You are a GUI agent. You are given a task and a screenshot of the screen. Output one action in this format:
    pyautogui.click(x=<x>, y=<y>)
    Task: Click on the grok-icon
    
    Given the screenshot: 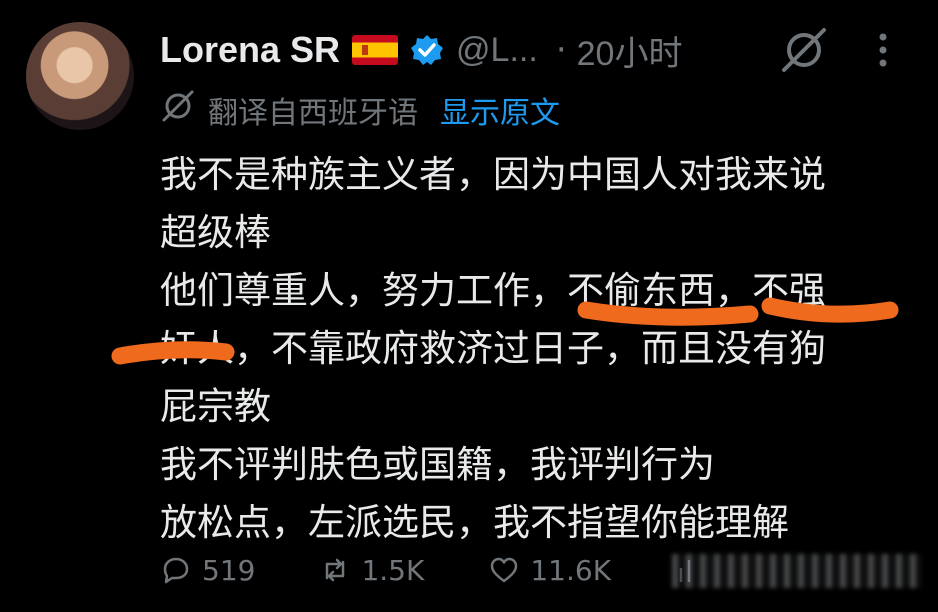 What is the action you would take?
    pyautogui.click(x=804, y=50)
    